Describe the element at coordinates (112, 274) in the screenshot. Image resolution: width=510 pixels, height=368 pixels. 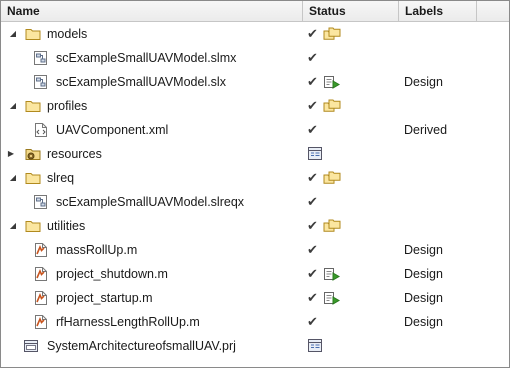
I see `file-name: project_shutdown.m` at that location.